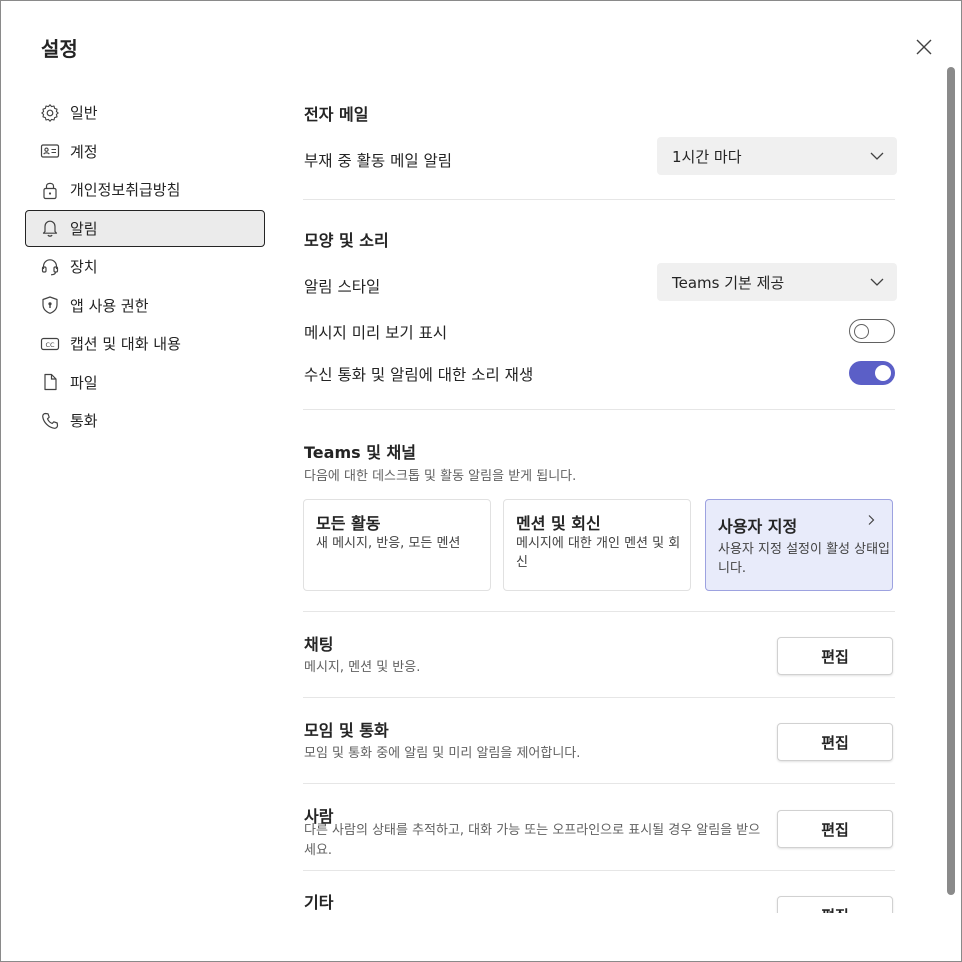  Describe the element at coordinates (84, 228) in the screenshot. I see `sidebar-item-label: 알림` at that location.